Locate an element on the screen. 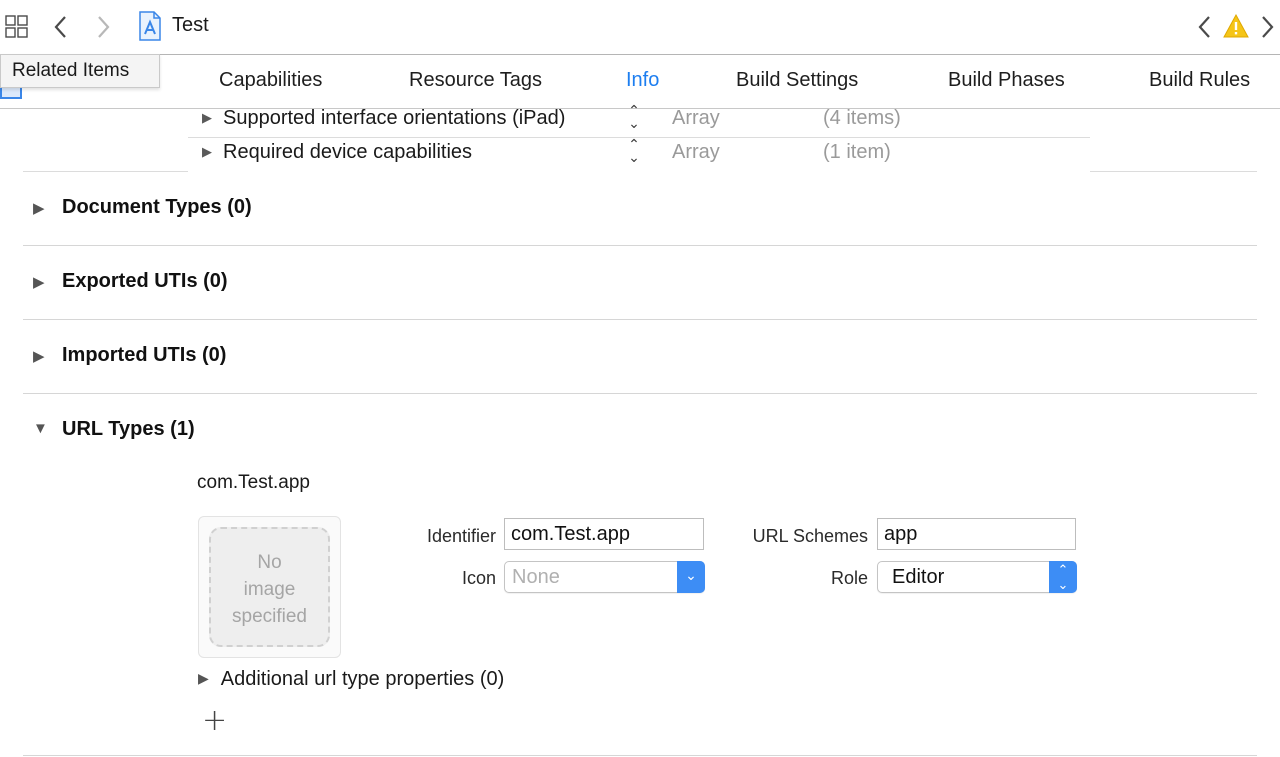 The image size is (1280, 757). tab-capabilities: Capabilities is located at coordinates (270, 80).